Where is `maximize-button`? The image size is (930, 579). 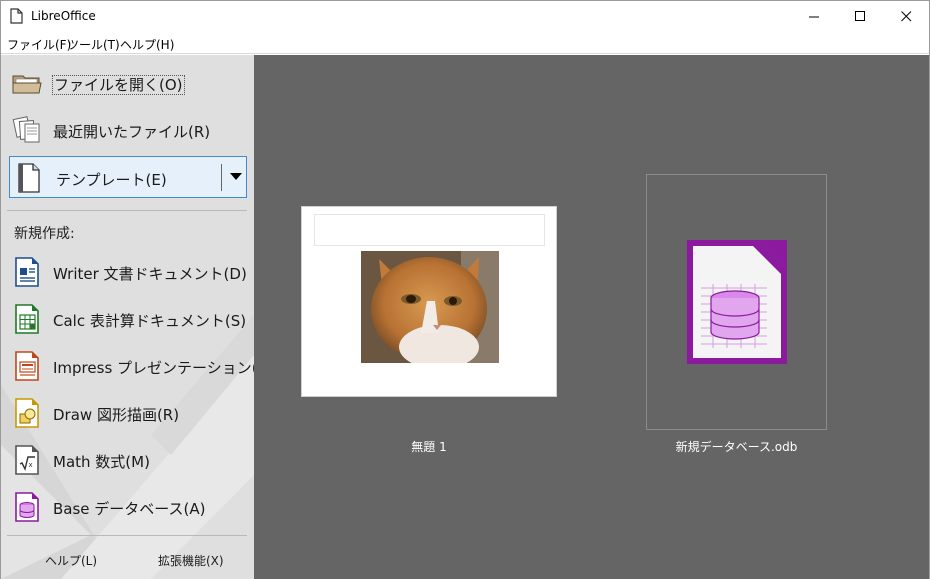
maximize-button is located at coordinates (860, 16).